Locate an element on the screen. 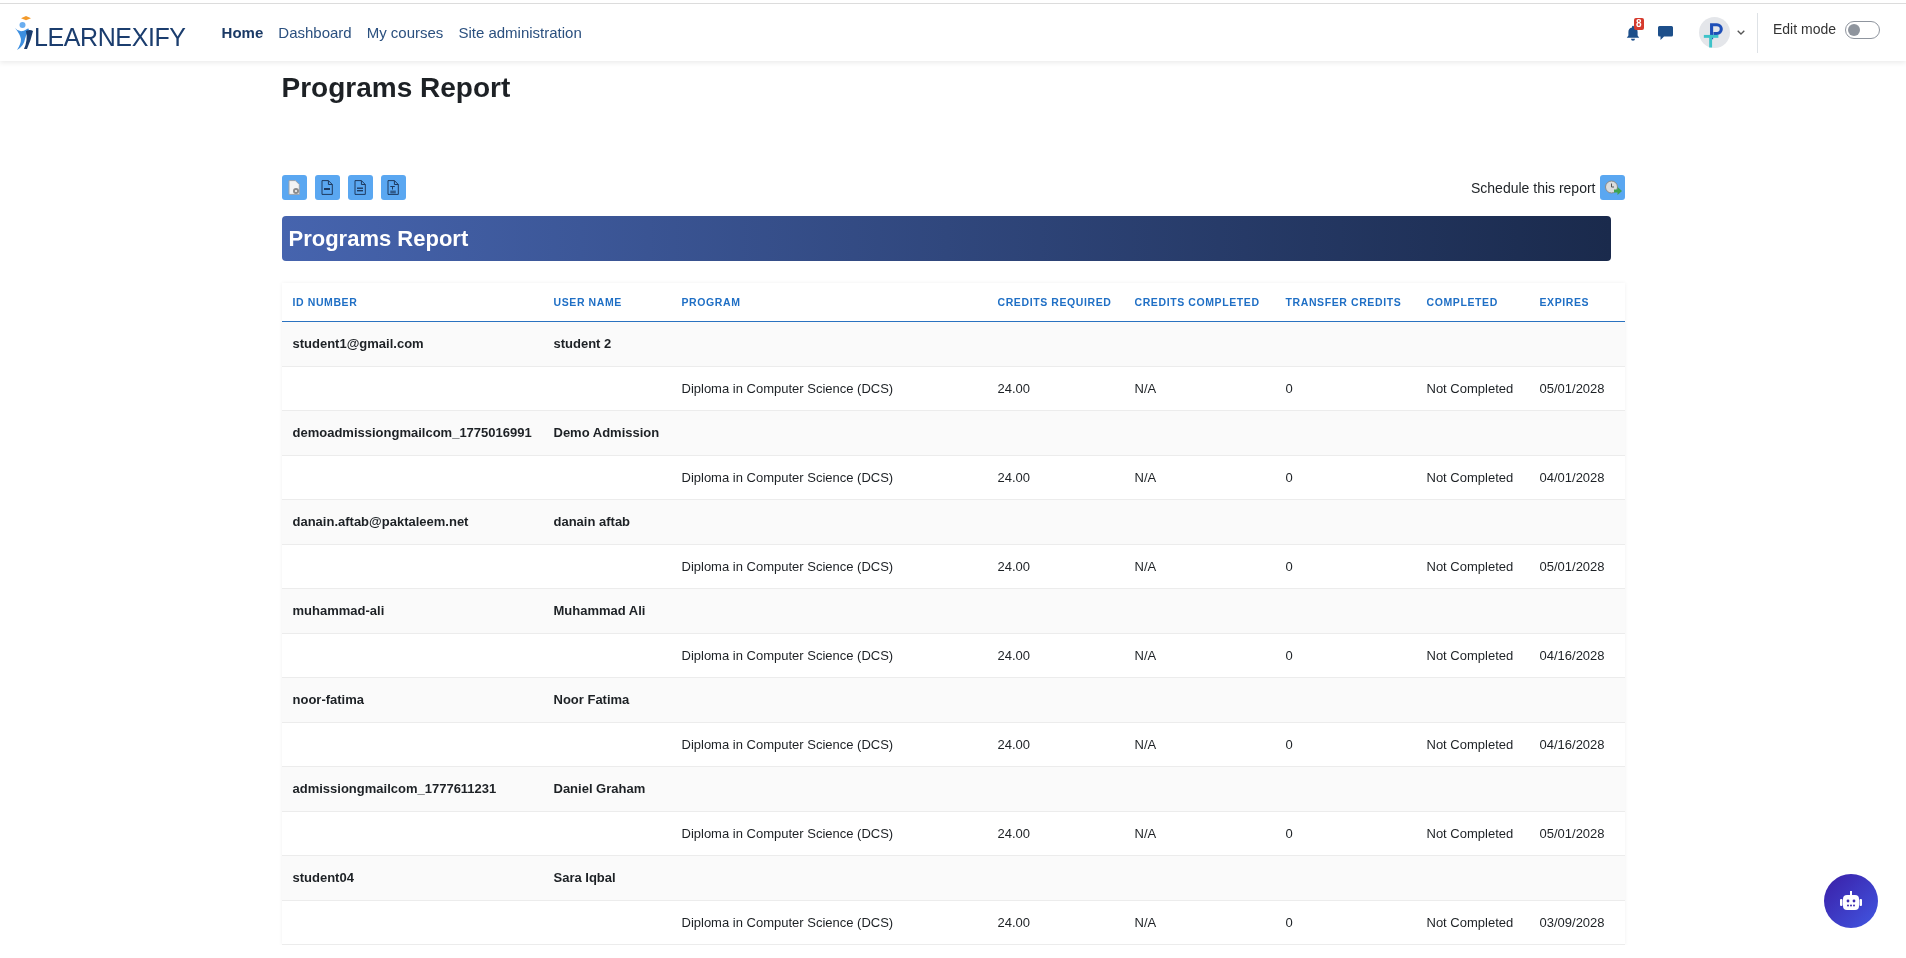 Image resolution: width=1906 pixels, height=958 pixels. nav-link: Home is located at coordinates (242, 32).